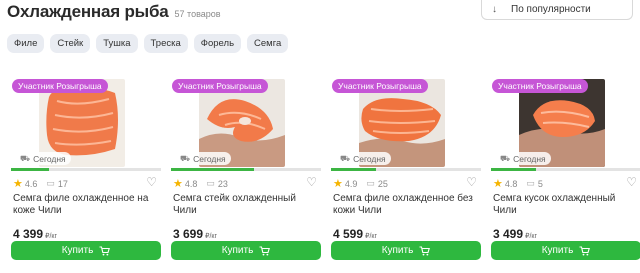  What do you see at coordinates (88, 11) in the screenshot?
I see `page-title: Охлажденная рыба` at bounding box center [88, 11].